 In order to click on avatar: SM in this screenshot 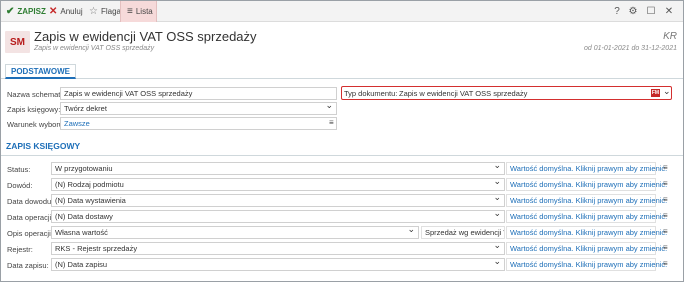, I will do `click(17, 42)`.